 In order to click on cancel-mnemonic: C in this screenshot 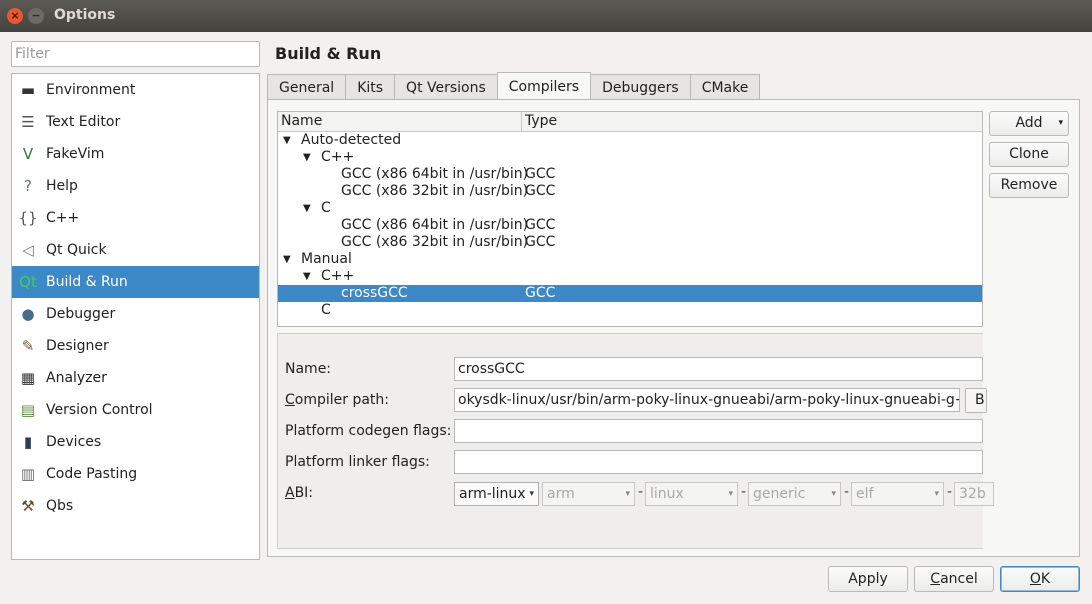, I will do `click(935, 579)`.